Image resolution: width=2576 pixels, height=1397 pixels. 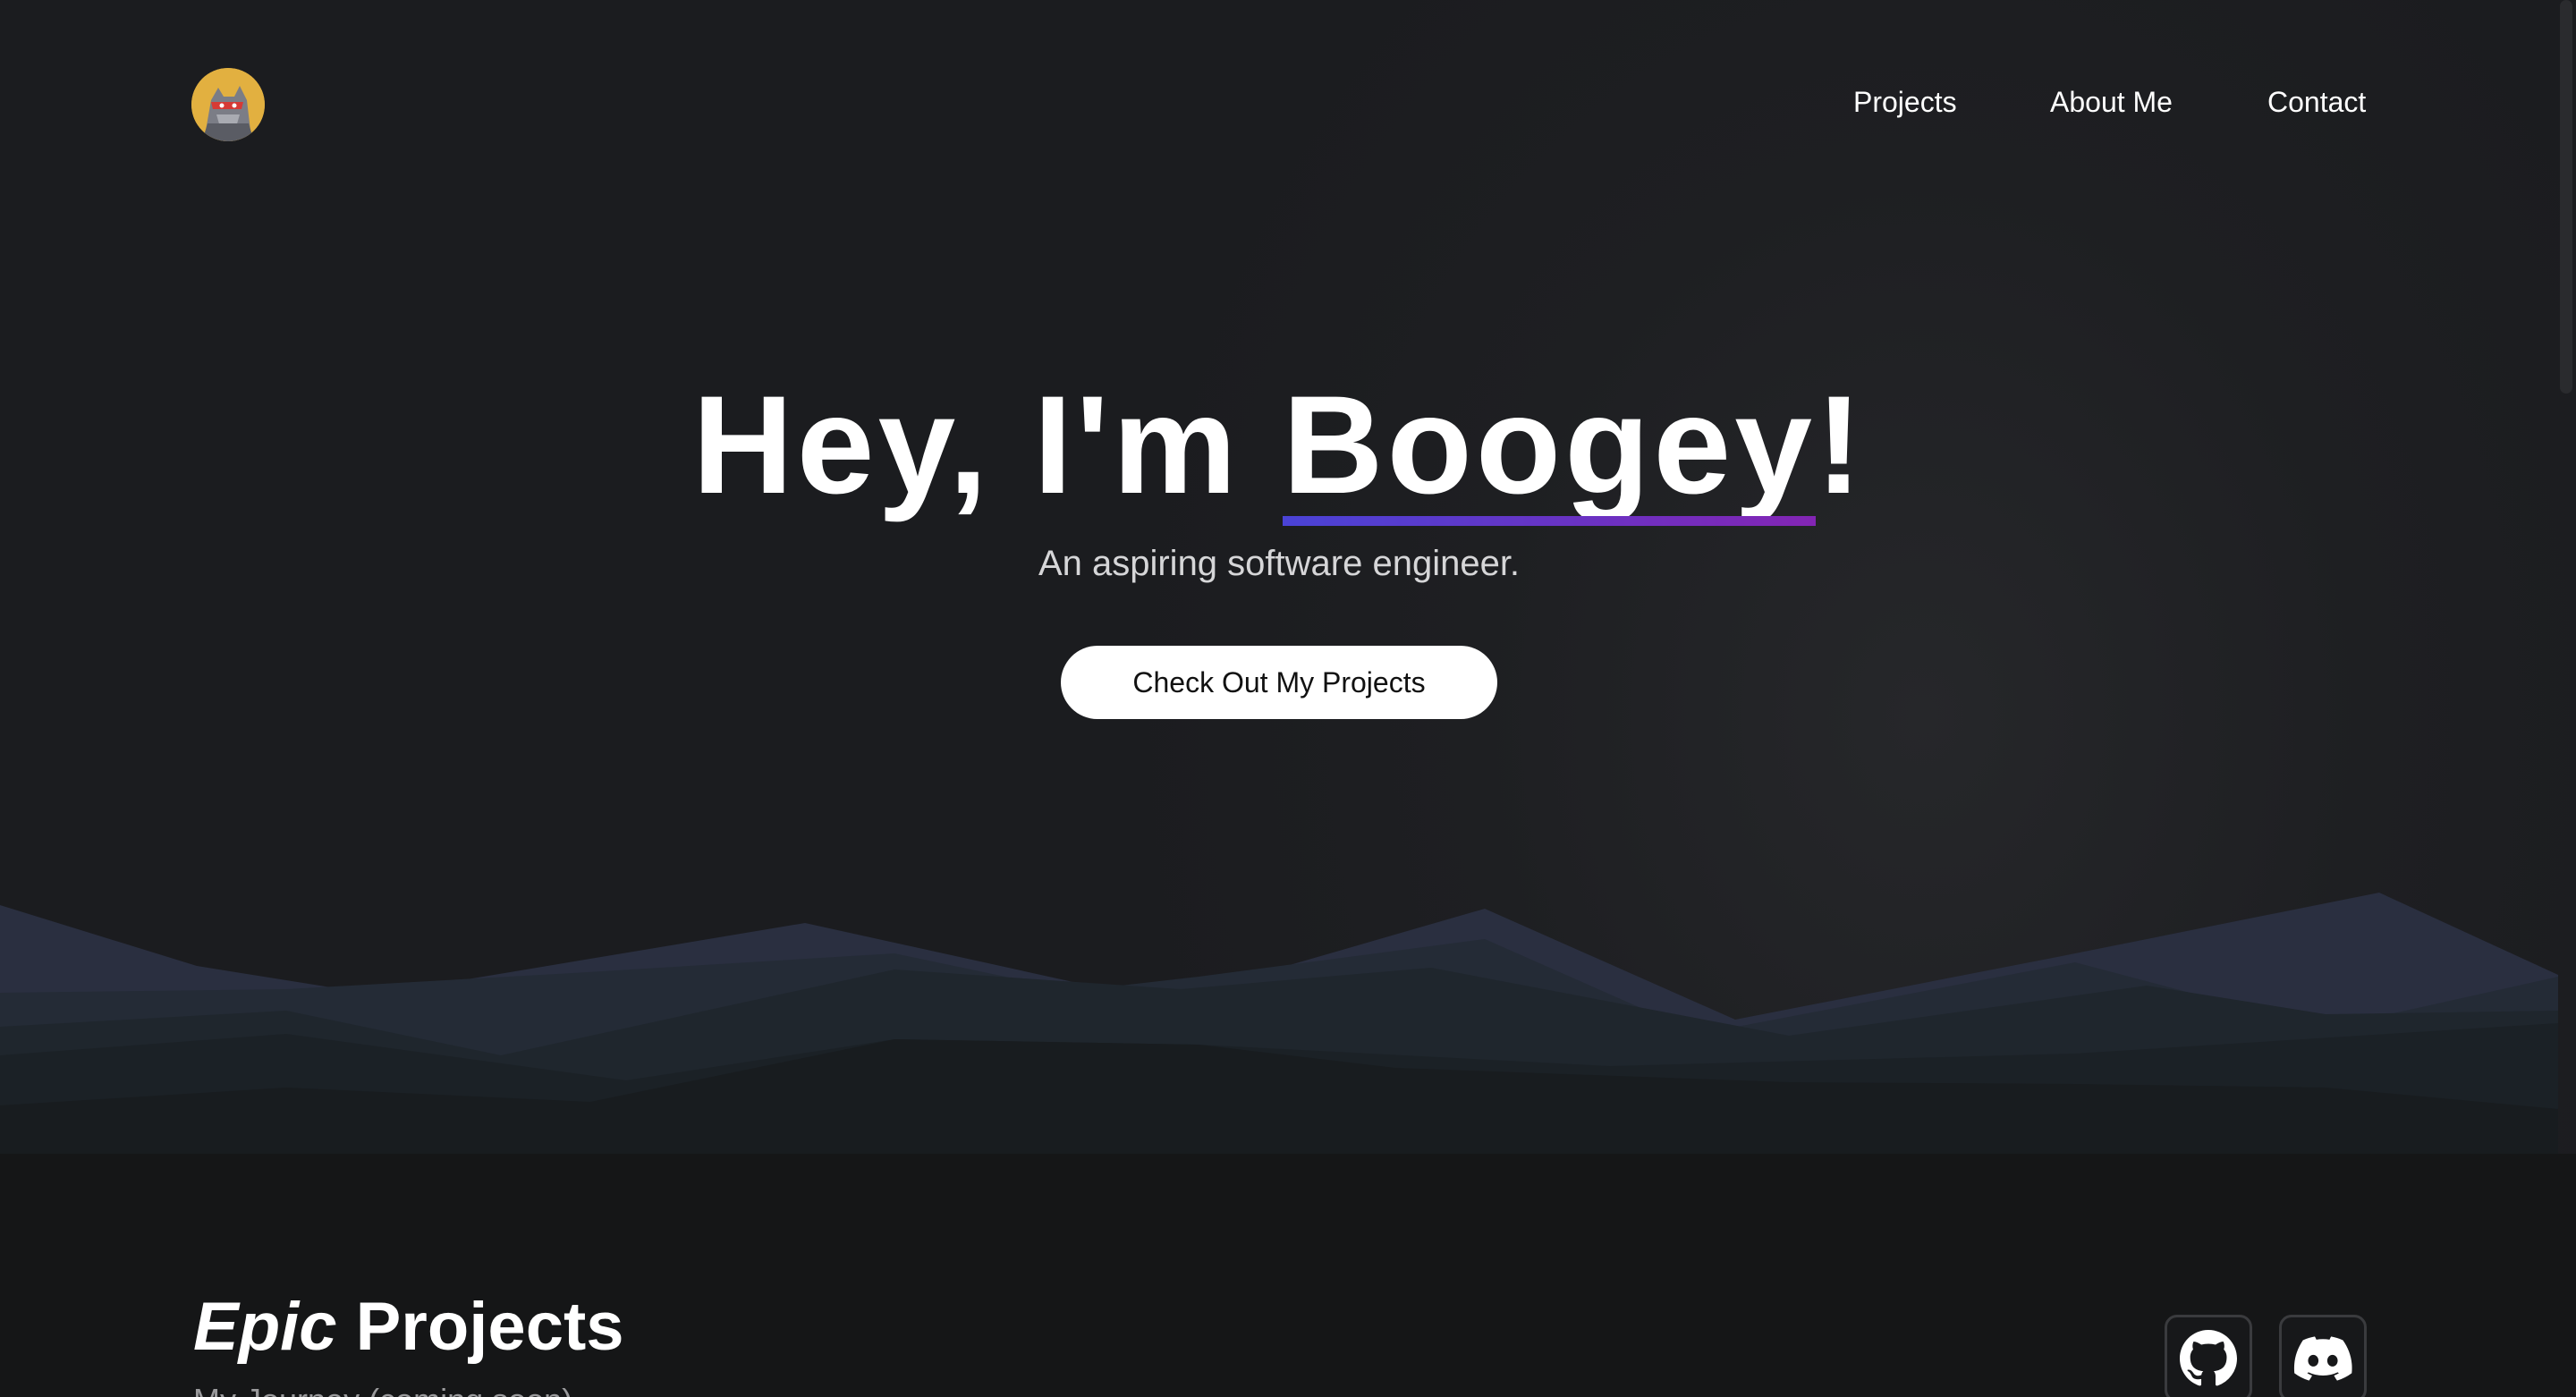 What do you see at coordinates (1840, 446) in the screenshot?
I see `hero-exclamation: !` at bounding box center [1840, 446].